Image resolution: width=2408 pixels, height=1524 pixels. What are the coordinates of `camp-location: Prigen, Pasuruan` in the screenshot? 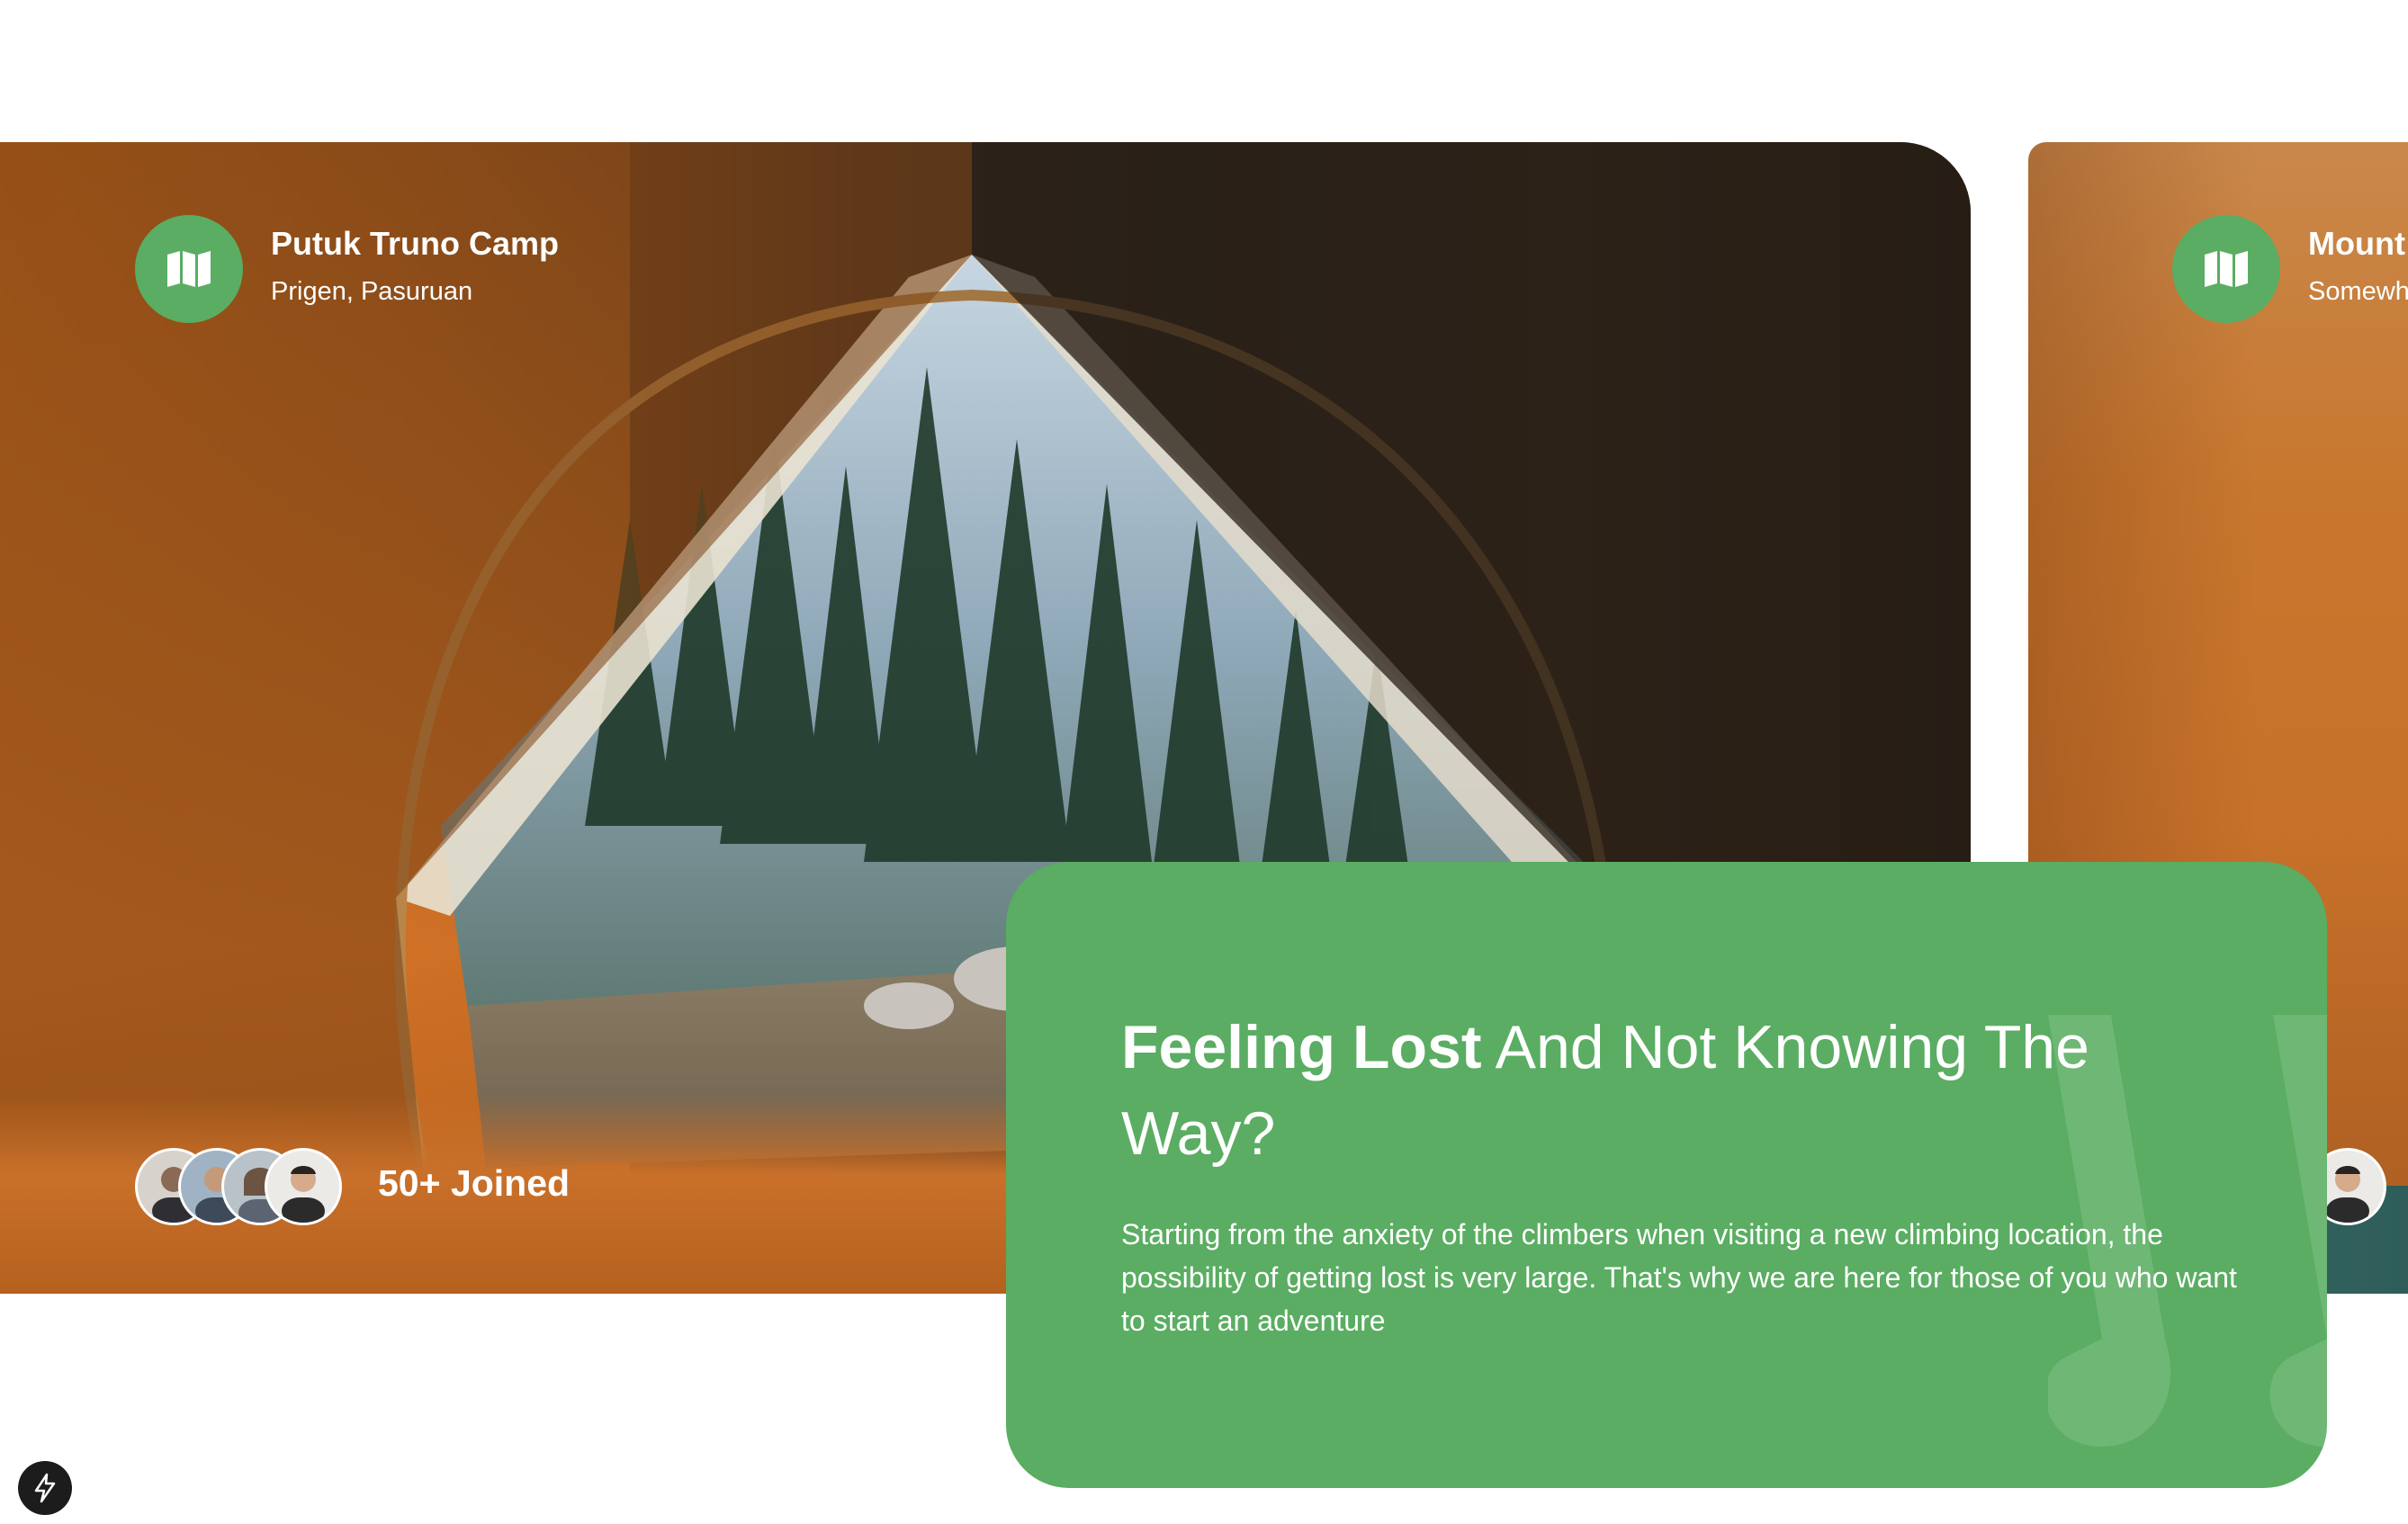 It's located at (372, 291).